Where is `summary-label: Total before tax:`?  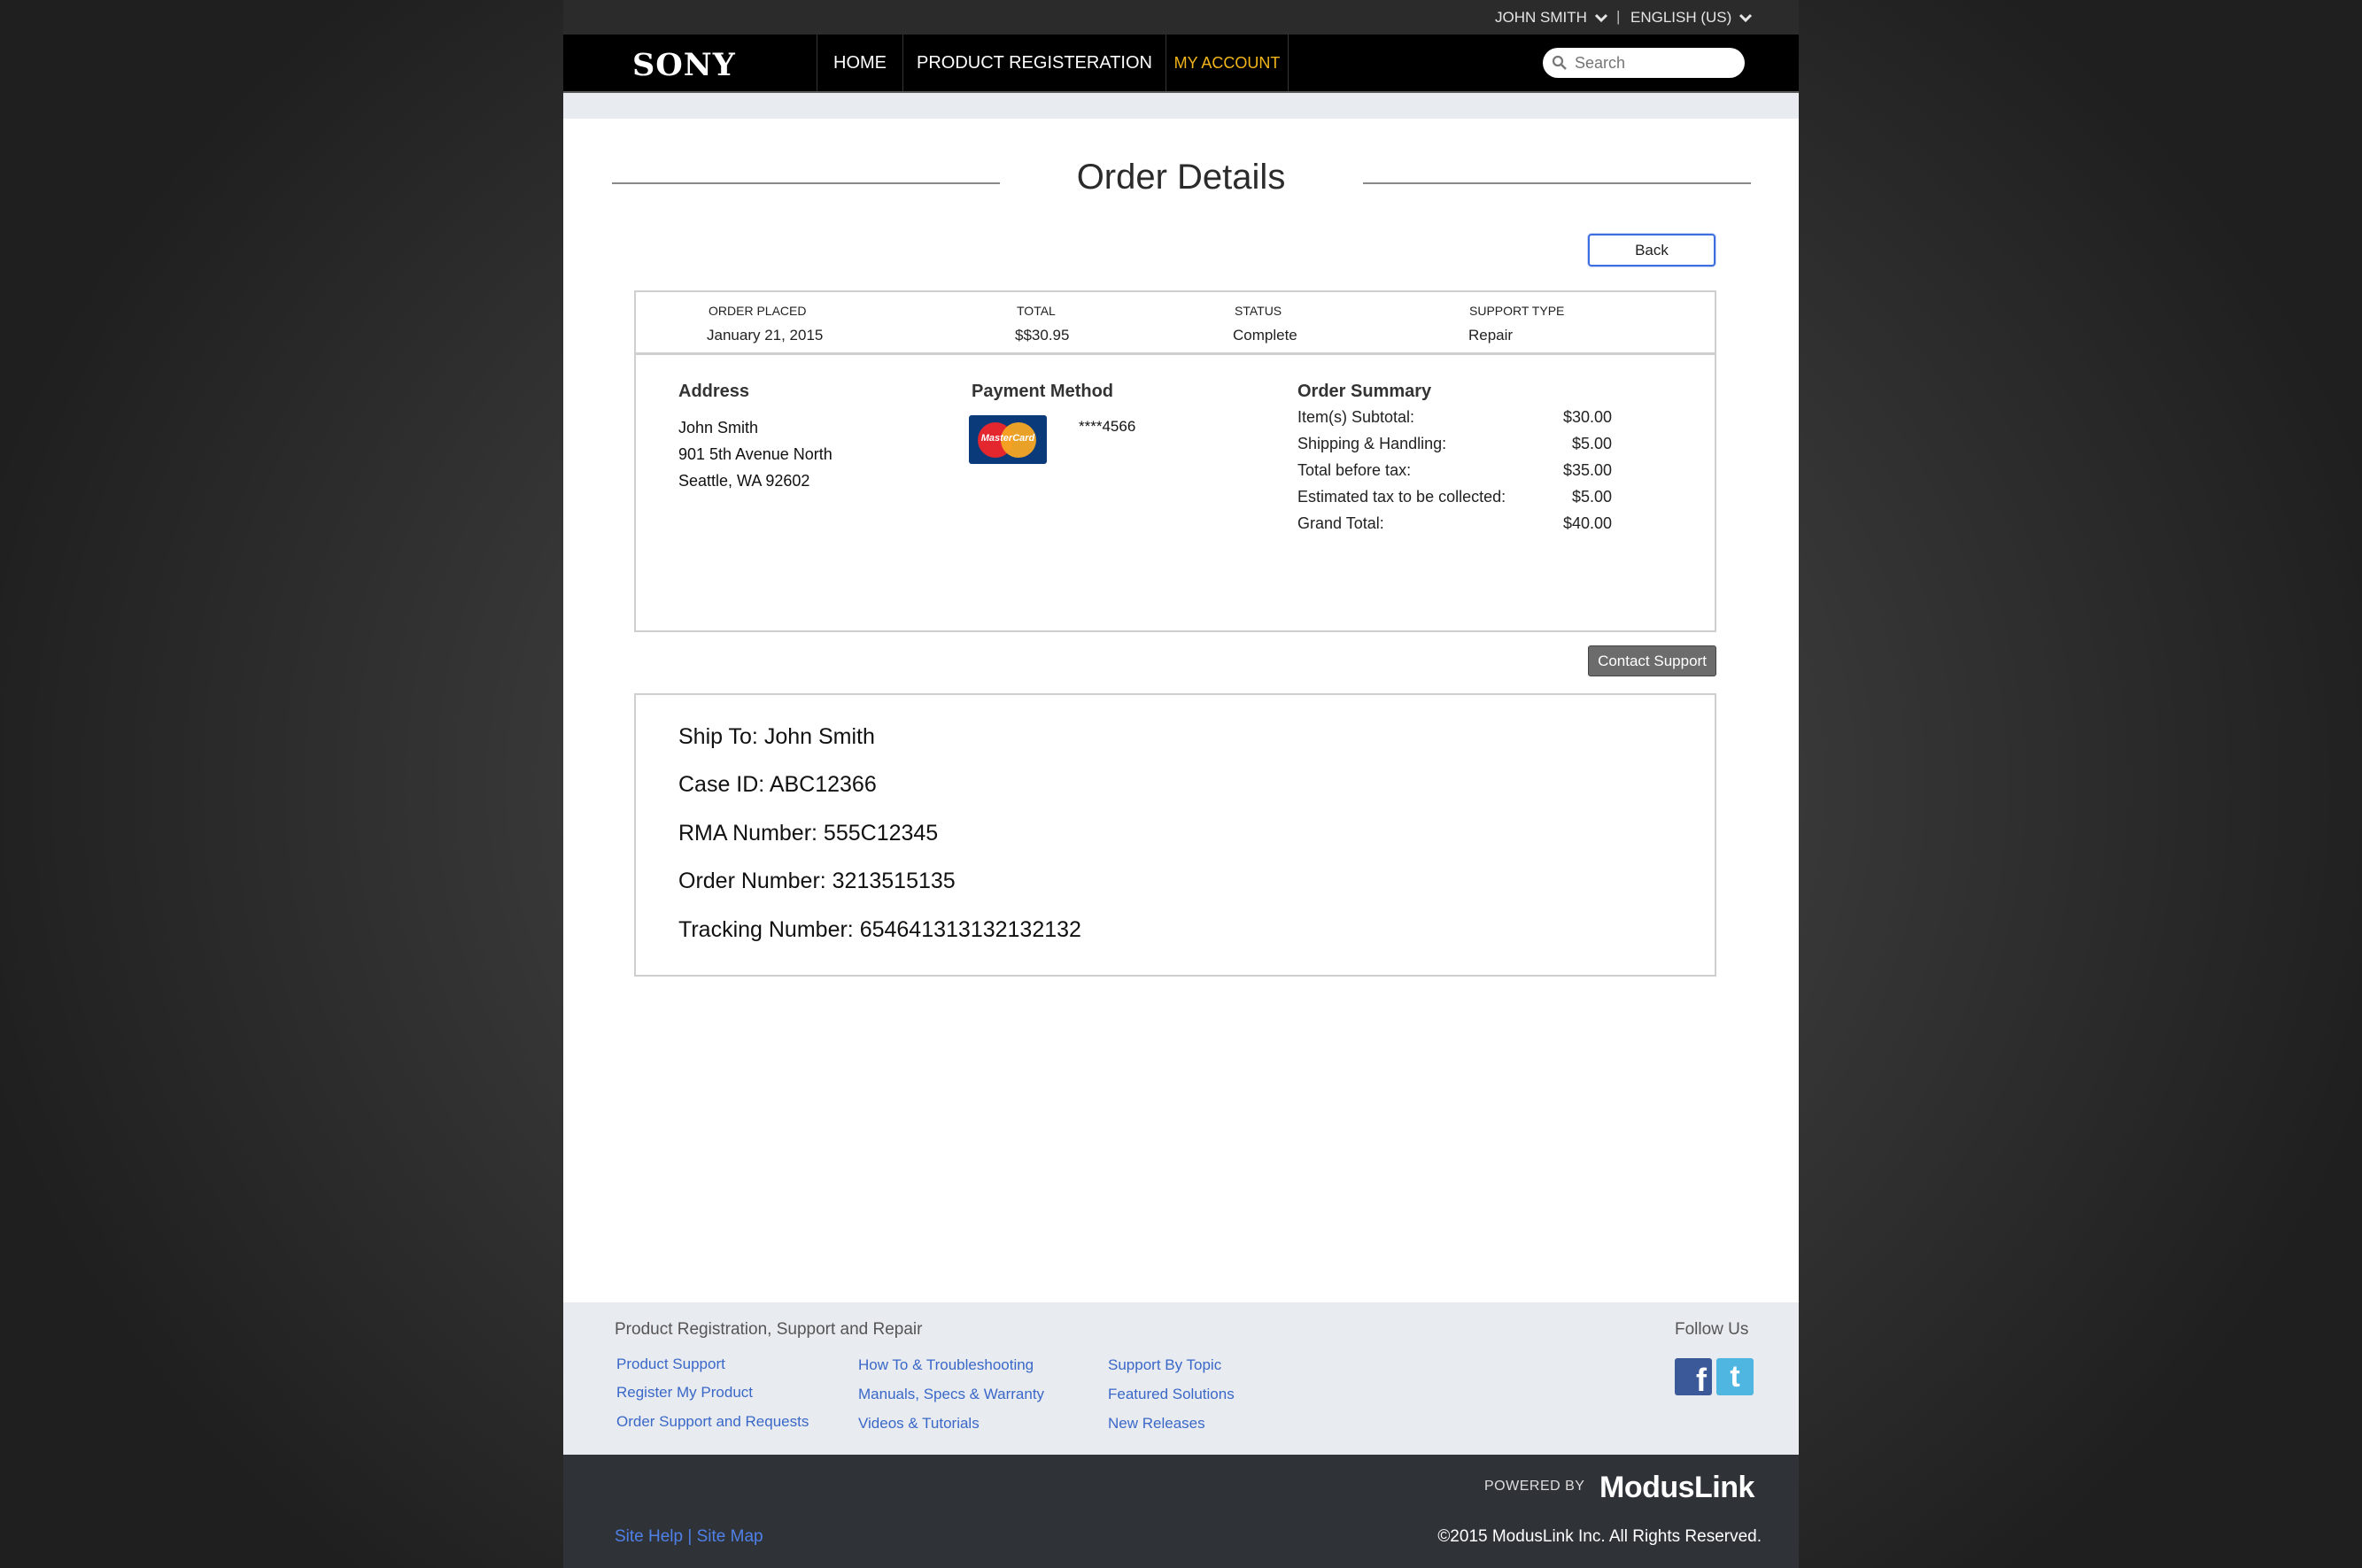
summary-label: Total before tax: is located at coordinates (1354, 470).